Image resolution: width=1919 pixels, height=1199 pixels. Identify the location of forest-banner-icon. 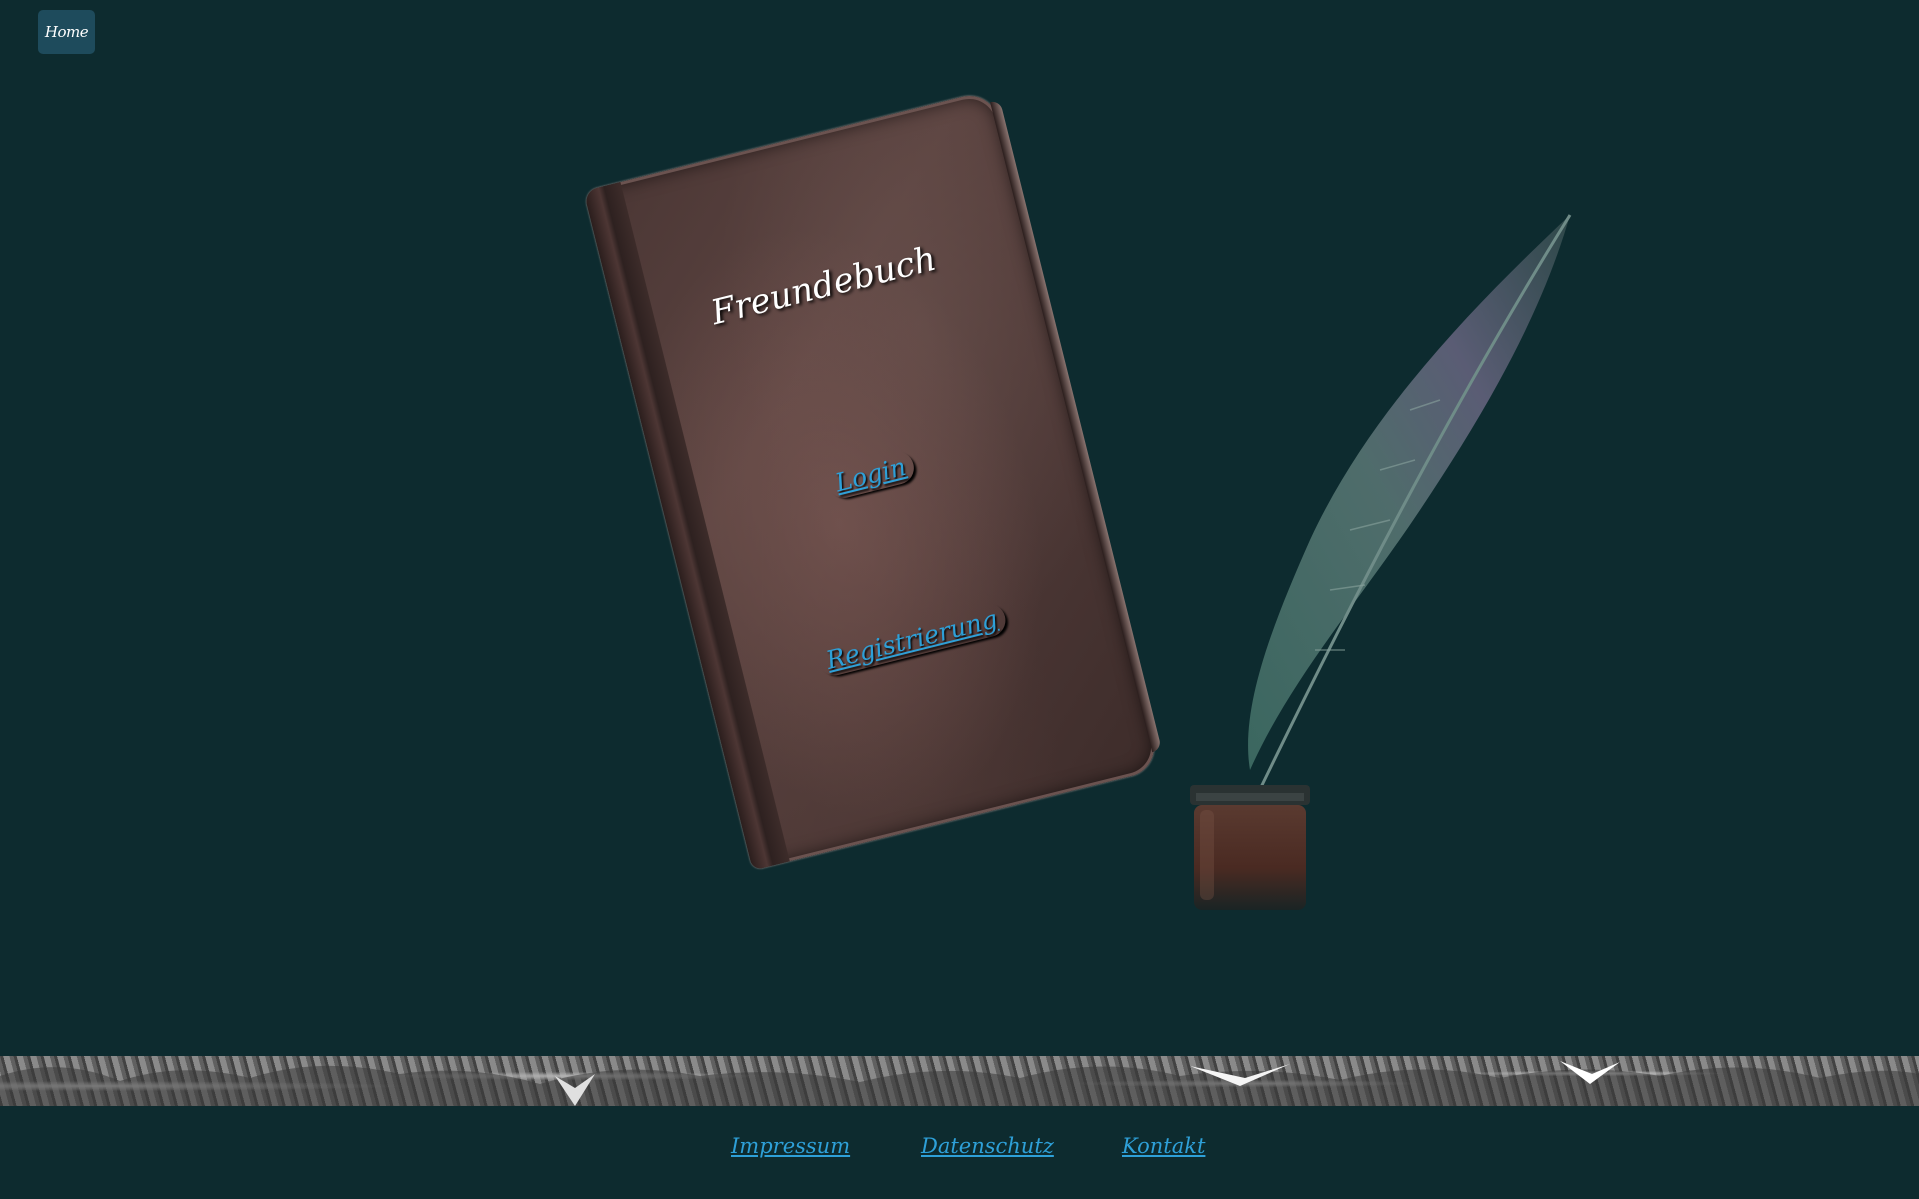
(959, 1081).